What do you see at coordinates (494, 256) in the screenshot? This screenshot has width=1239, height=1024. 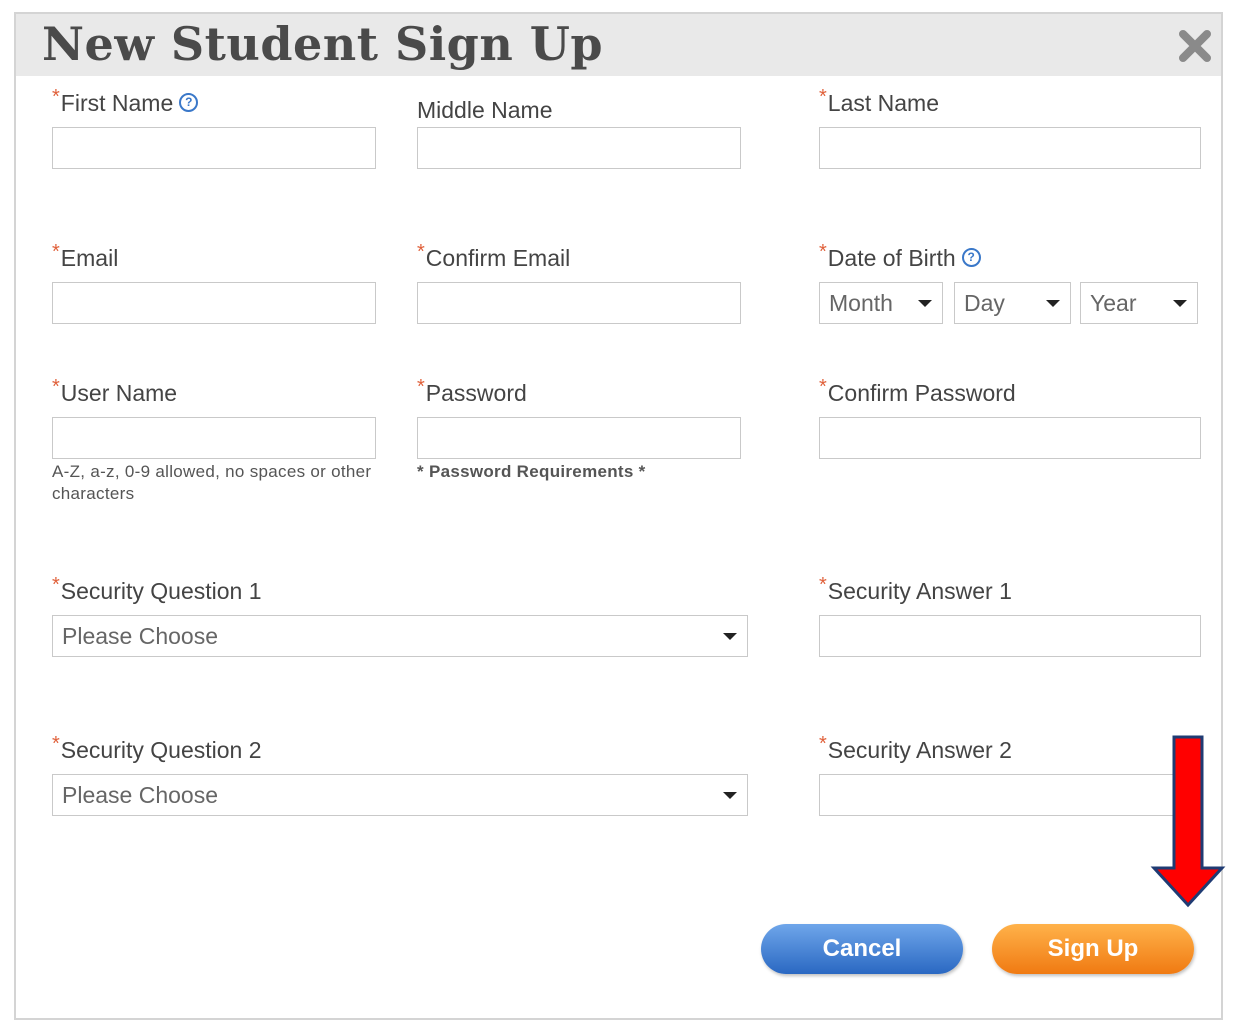 I see `confirm-email-label: *Confirm Email` at bounding box center [494, 256].